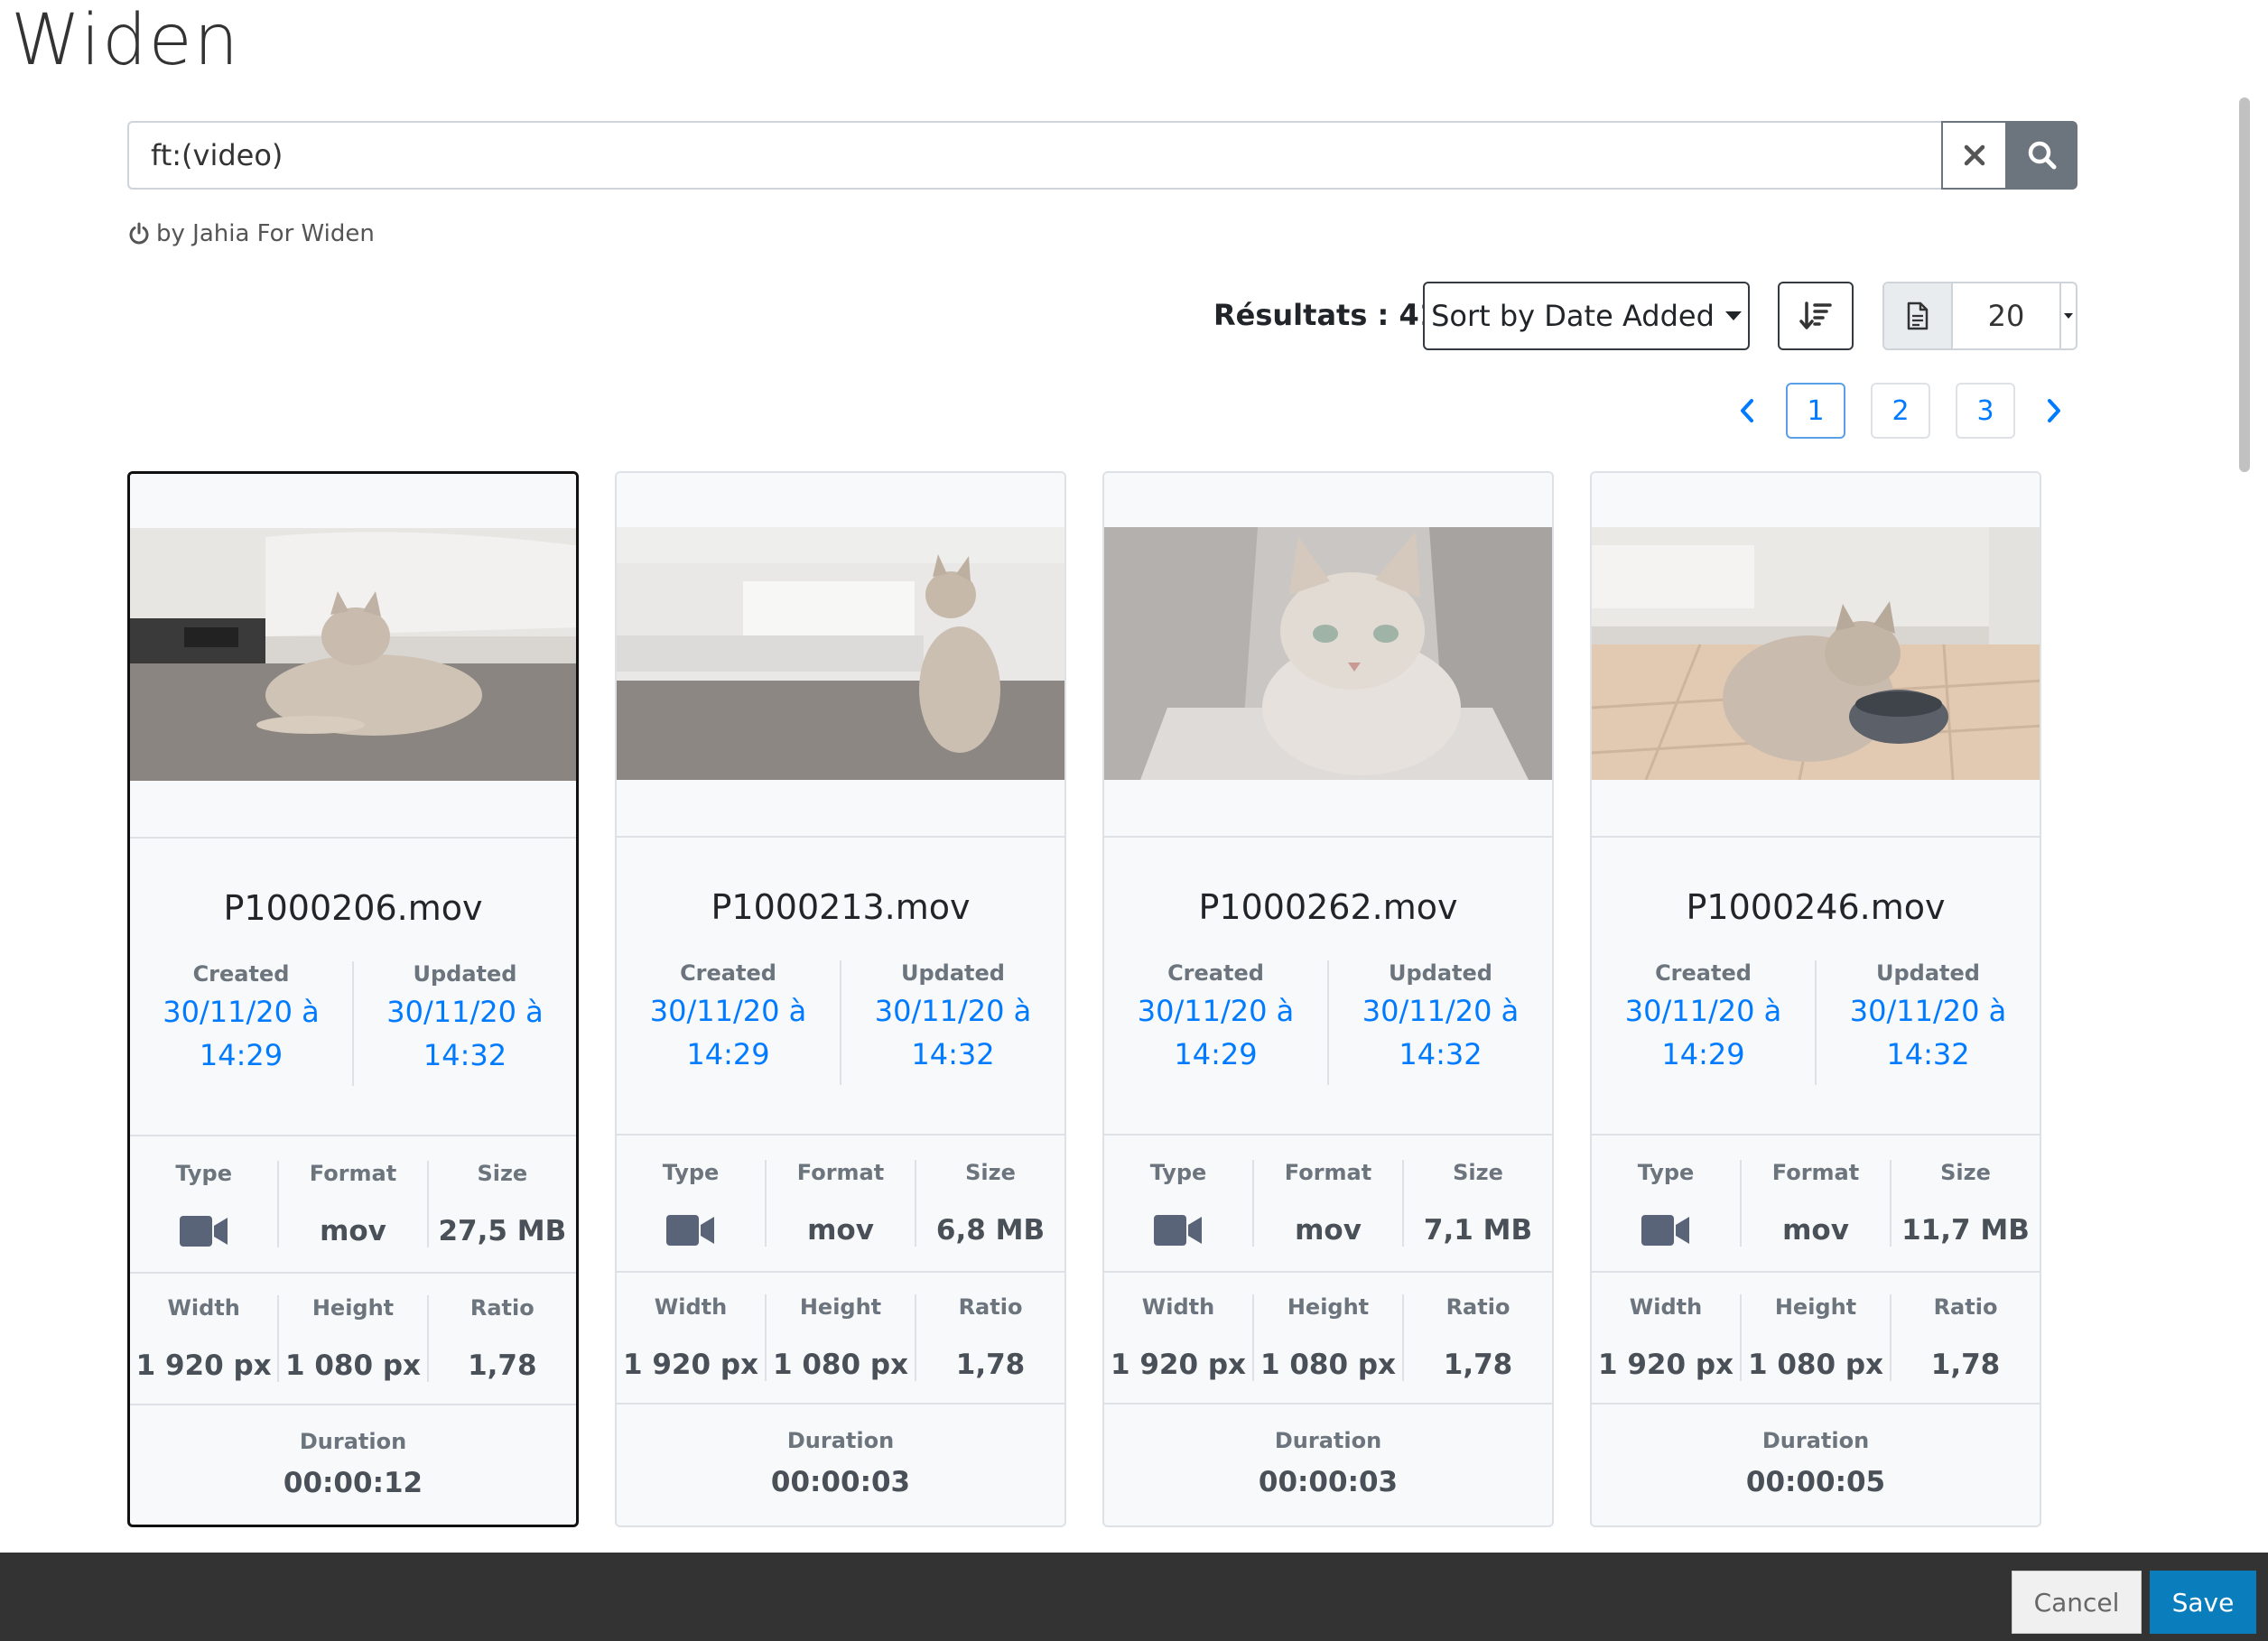 The width and height of the screenshot is (2268, 1641). Describe the element at coordinates (1965, 1230) in the screenshot. I see `size-value: 11,7 MB` at that location.